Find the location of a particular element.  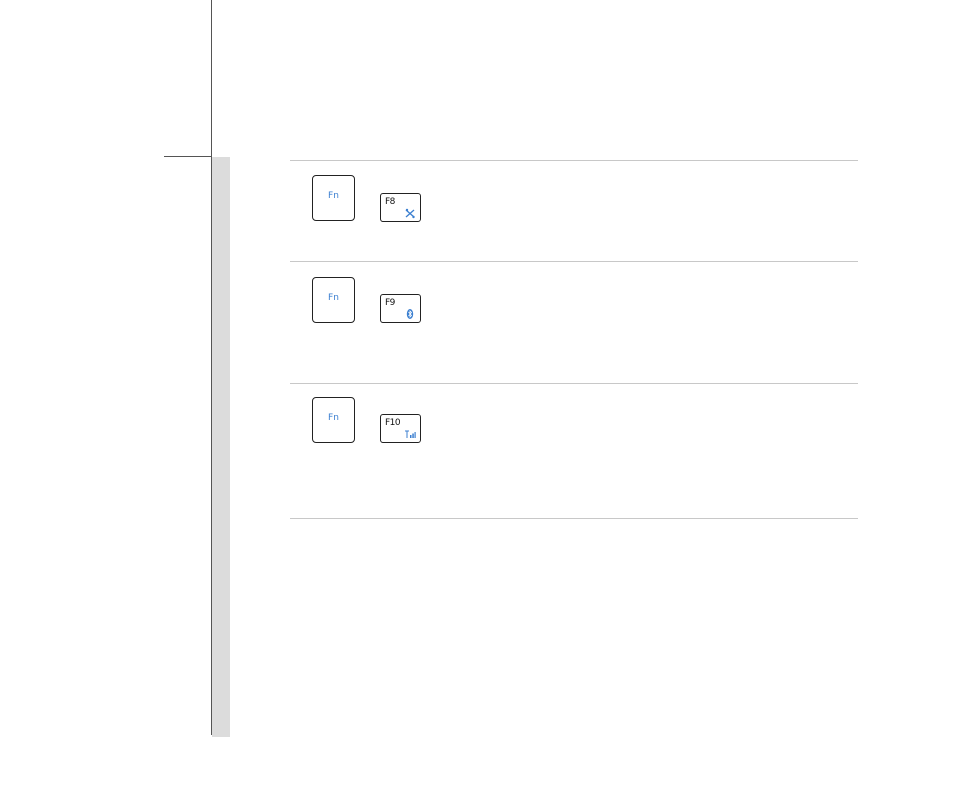

wlan-icon is located at coordinates (410, 213).